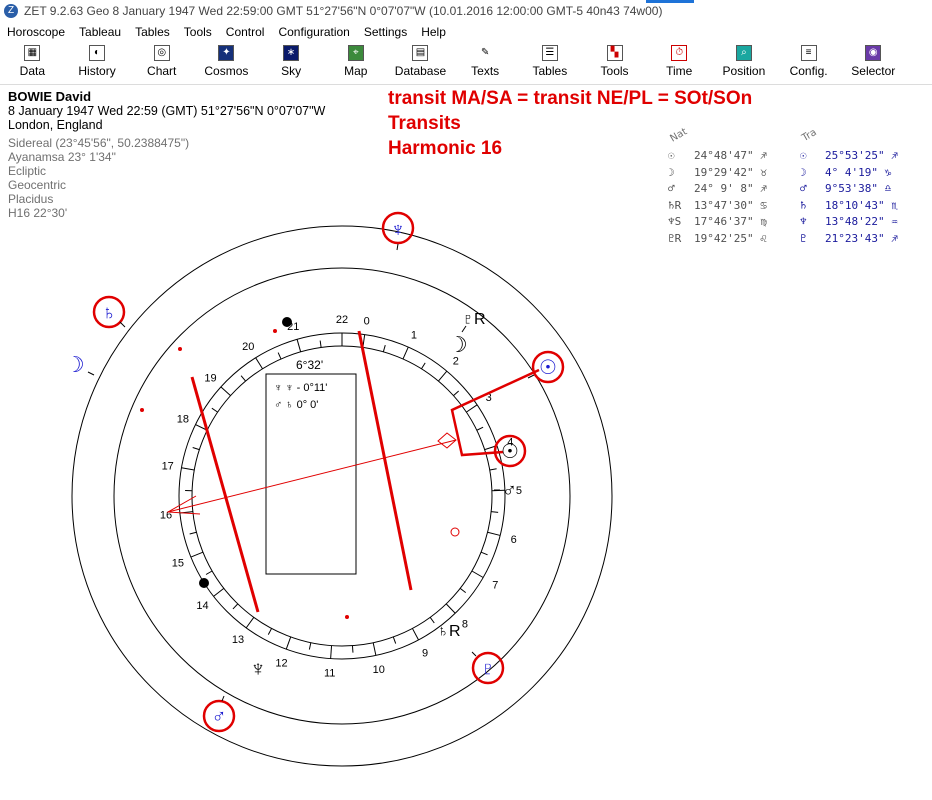 Image resolution: width=932 pixels, height=800 pixels. Describe the element at coordinates (258, 668) in the screenshot. I see `neptune-bottom-glyph: ♆` at that location.